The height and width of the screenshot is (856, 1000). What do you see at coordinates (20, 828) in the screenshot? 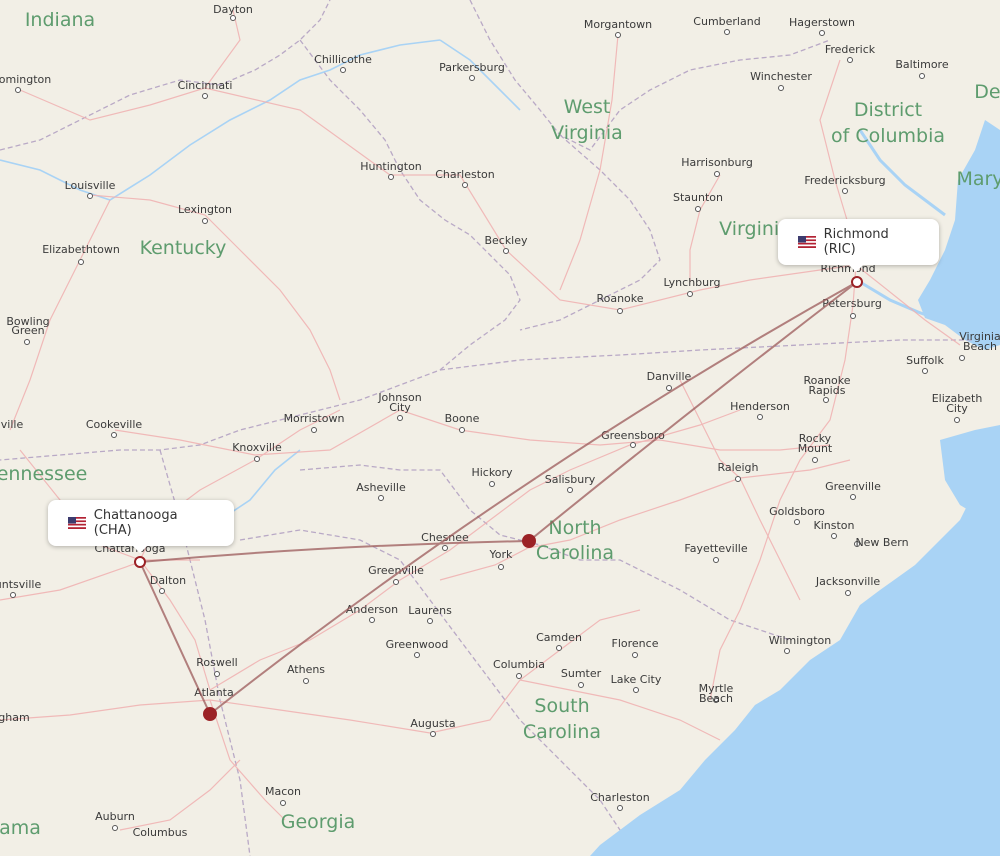
I see `state-label-alabama: ama` at bounding box center [20, 828].